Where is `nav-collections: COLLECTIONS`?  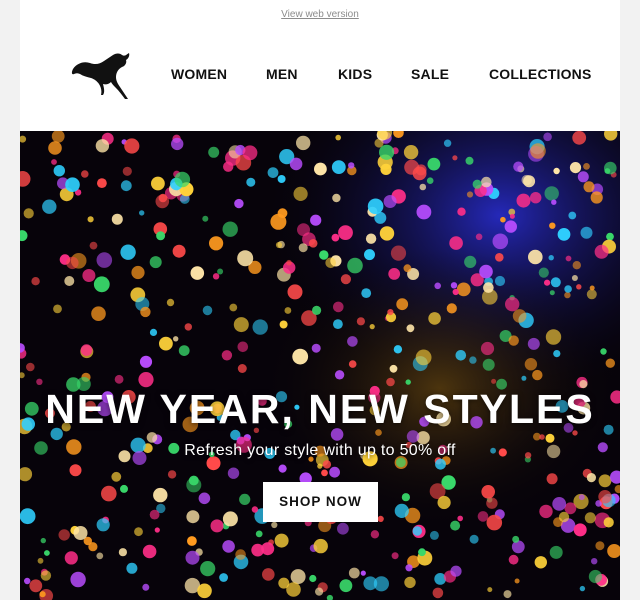 nav-collections: COLLECTIONS is located at coordinates (540, 74).